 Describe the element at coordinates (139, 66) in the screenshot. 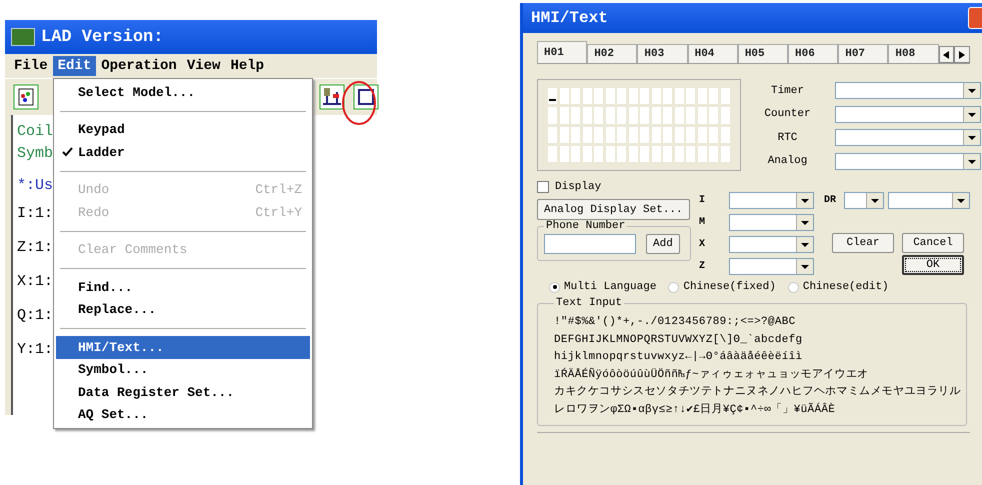

I see `menu-item: Operation` at that location.